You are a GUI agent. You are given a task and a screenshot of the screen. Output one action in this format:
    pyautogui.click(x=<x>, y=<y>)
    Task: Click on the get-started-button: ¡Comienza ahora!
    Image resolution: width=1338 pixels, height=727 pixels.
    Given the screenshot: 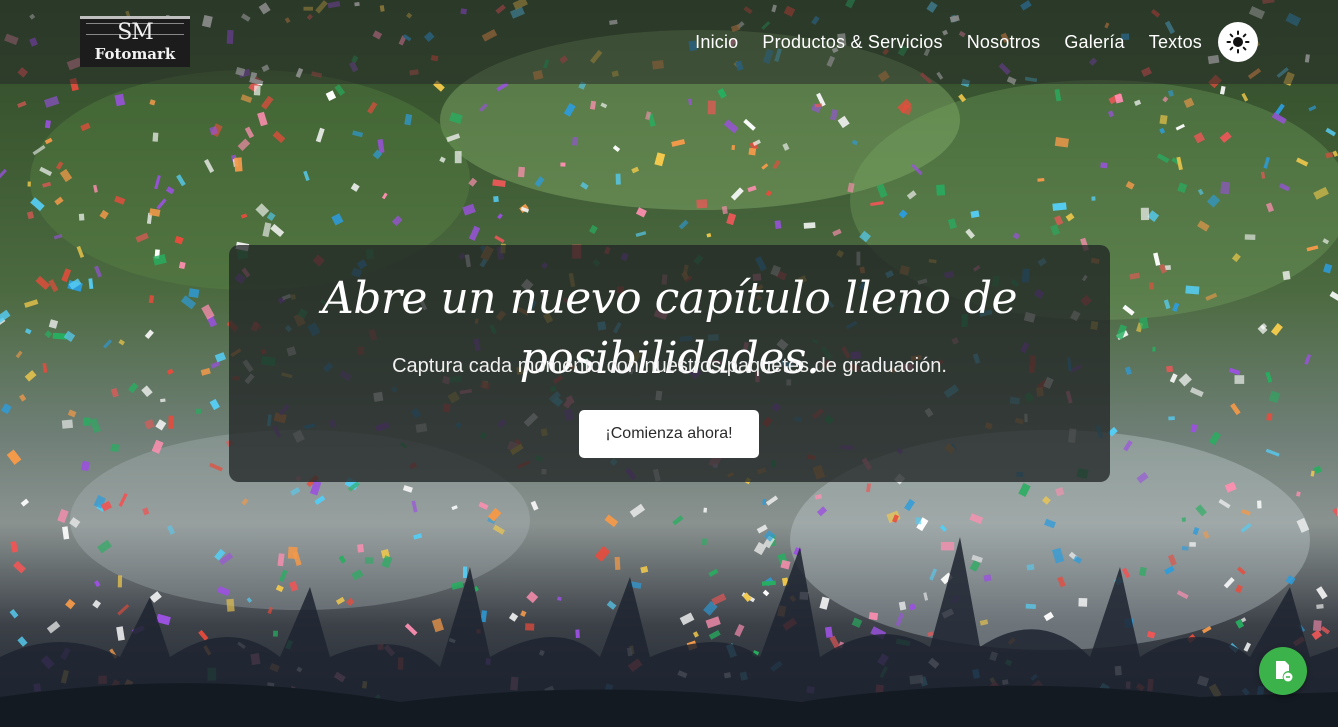 What is the action you would take?
    pyautogui.click(x=669, y=434)
    